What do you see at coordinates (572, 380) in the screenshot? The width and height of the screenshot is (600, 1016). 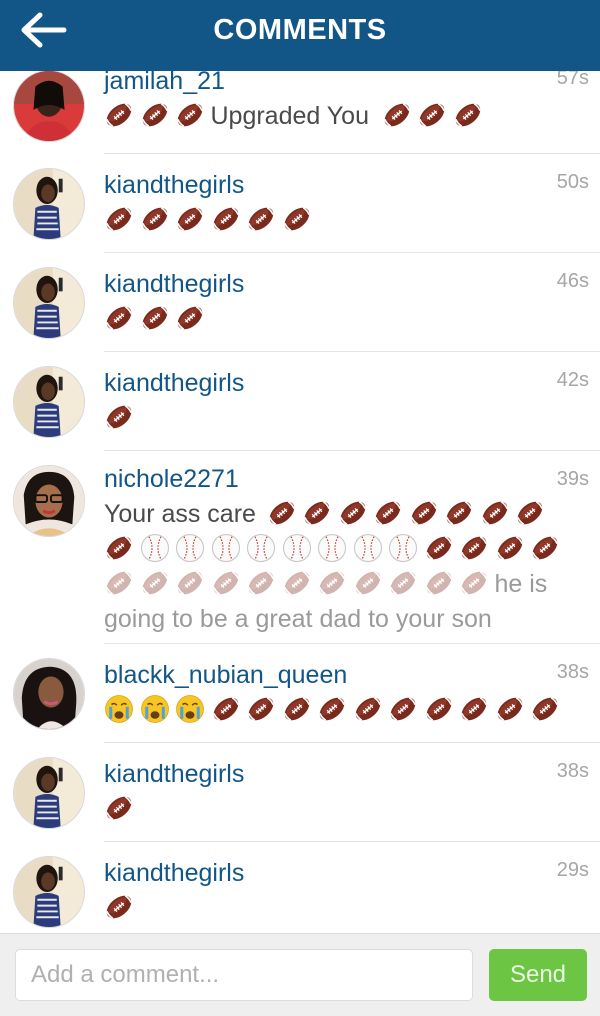 I see `comment-timestamp: 42s` at bounding box center [572, 380].